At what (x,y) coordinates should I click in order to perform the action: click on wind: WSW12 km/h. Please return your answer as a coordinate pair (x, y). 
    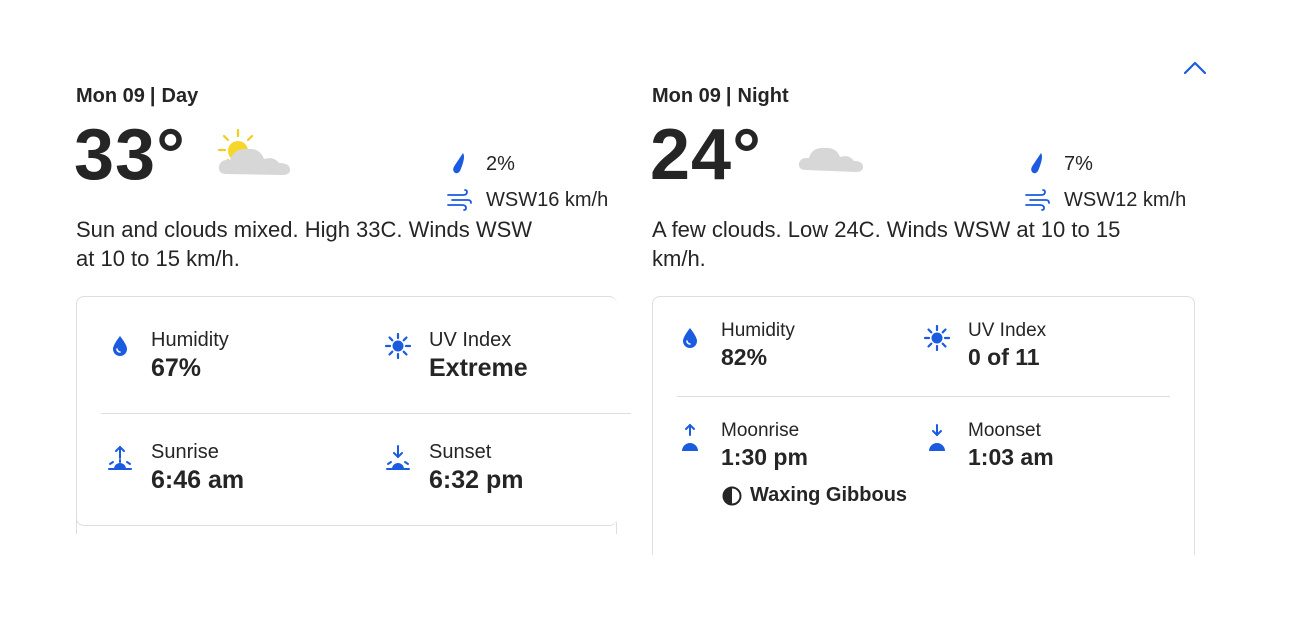
    Looking at the image, I should click on (1105, 200).